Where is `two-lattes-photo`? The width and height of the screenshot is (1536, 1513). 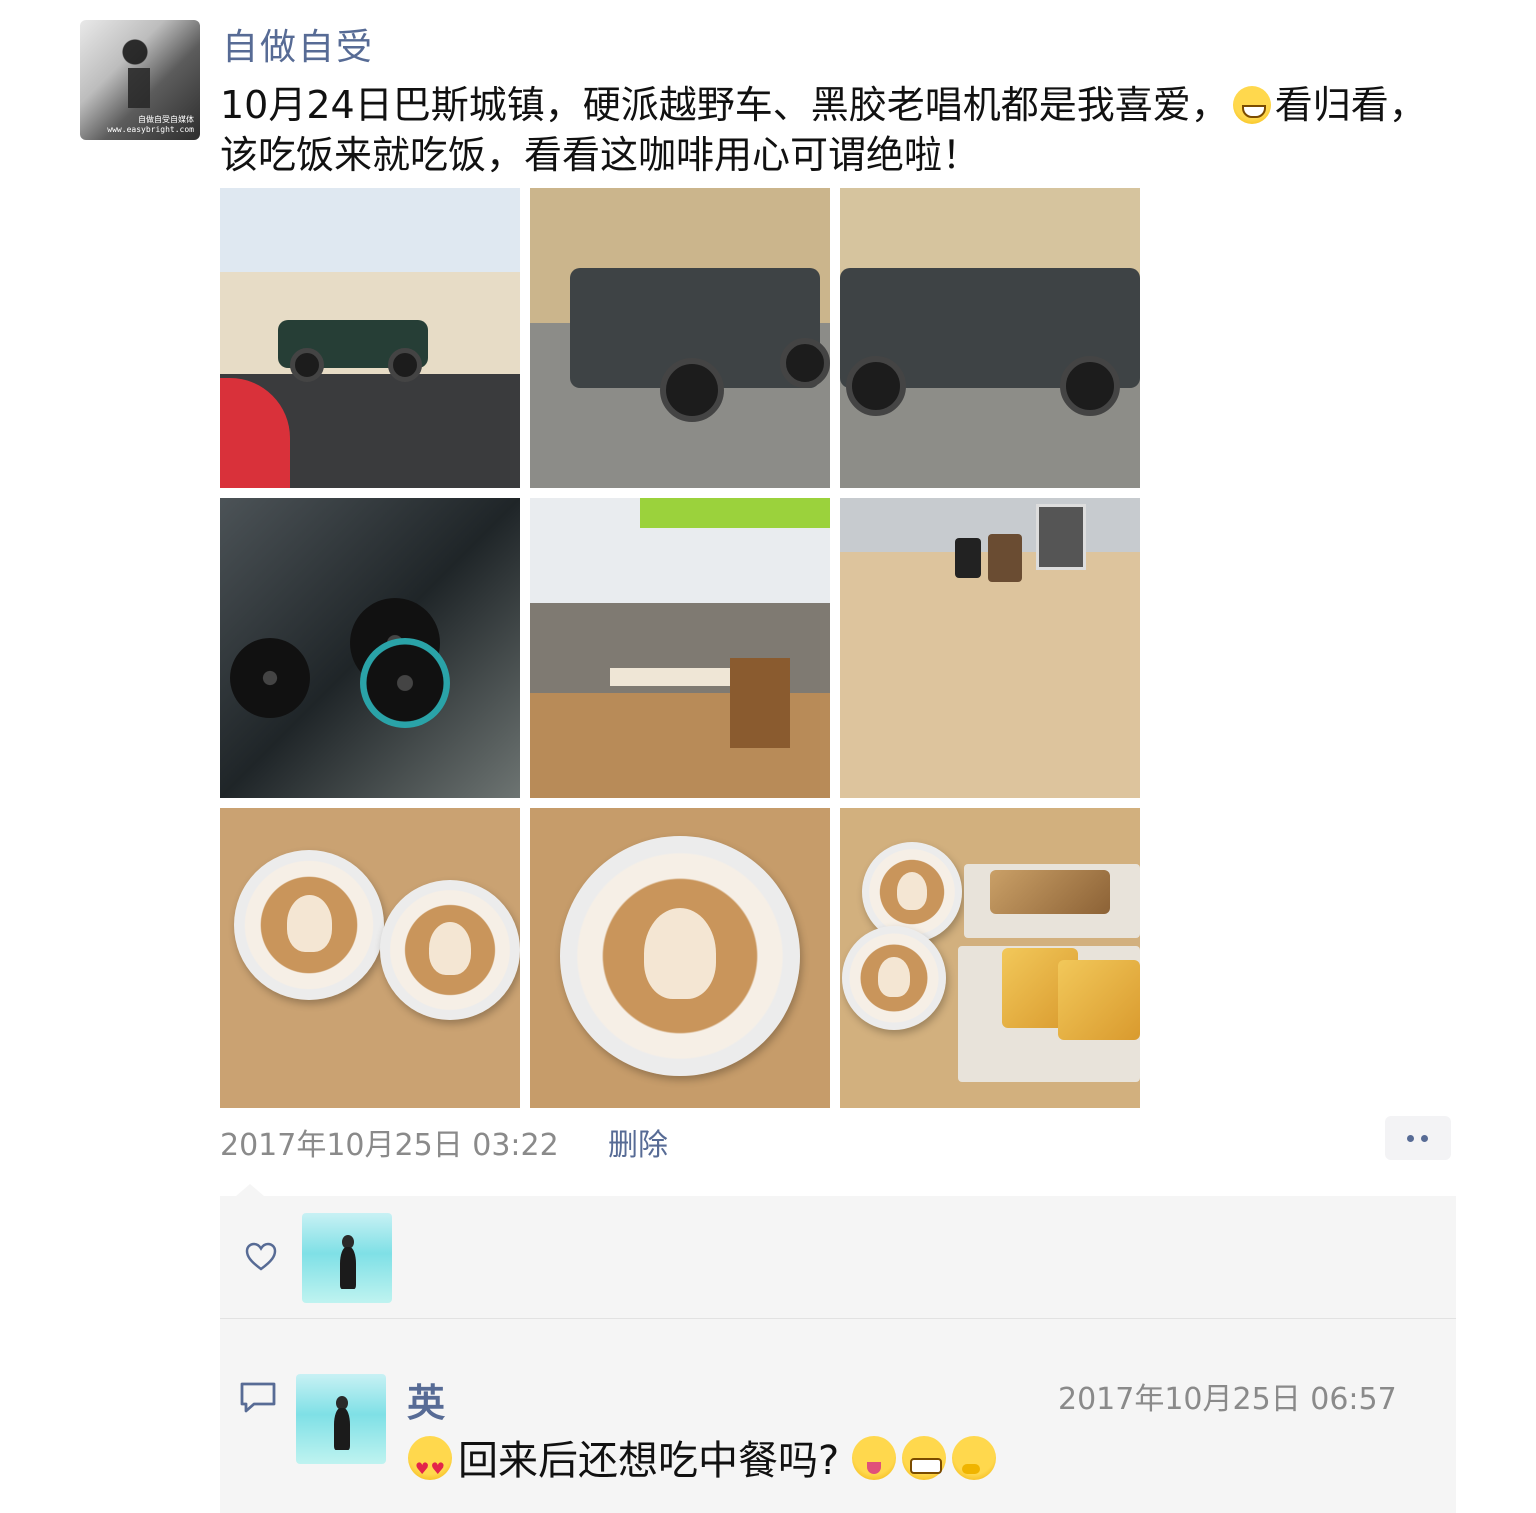 two-lattes-photo is located at coordinates (370, 958).